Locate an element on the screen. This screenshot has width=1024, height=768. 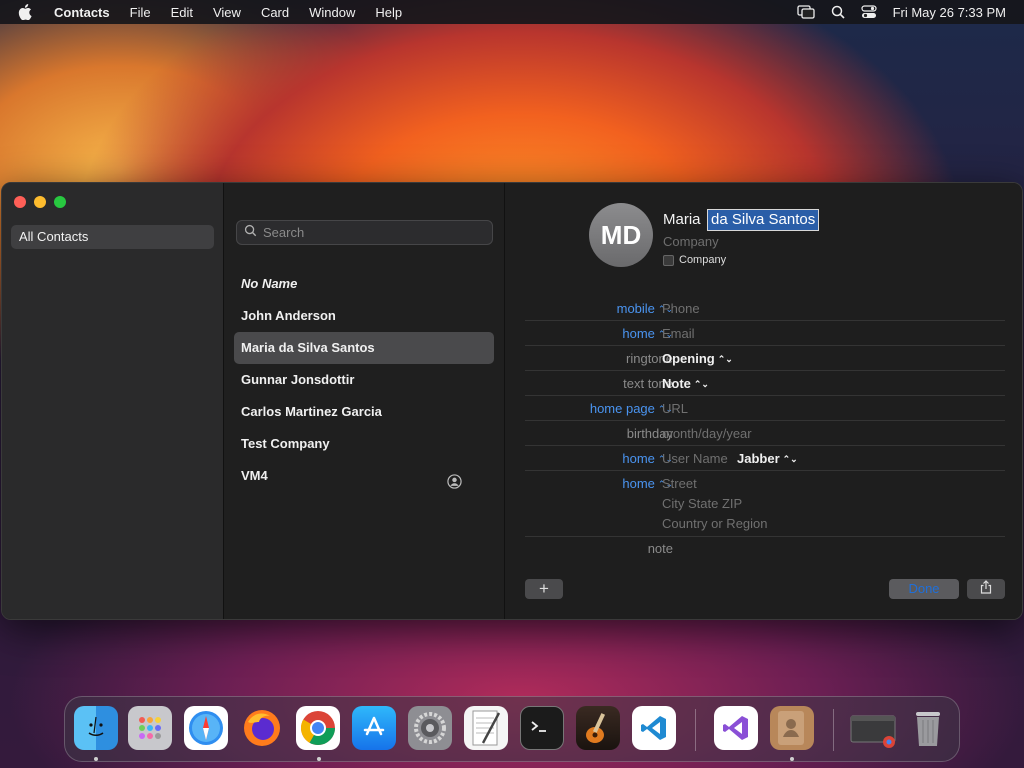
firefox-icon is located at coordinates (262, 728).